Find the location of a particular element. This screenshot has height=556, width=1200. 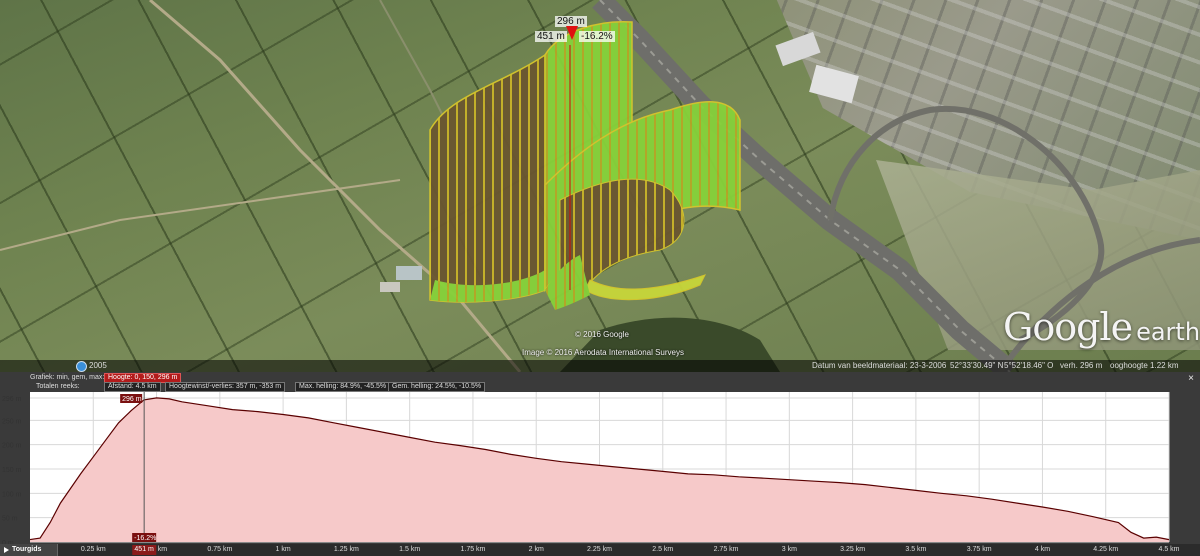

play-icon is located at coordinates (6, 550).